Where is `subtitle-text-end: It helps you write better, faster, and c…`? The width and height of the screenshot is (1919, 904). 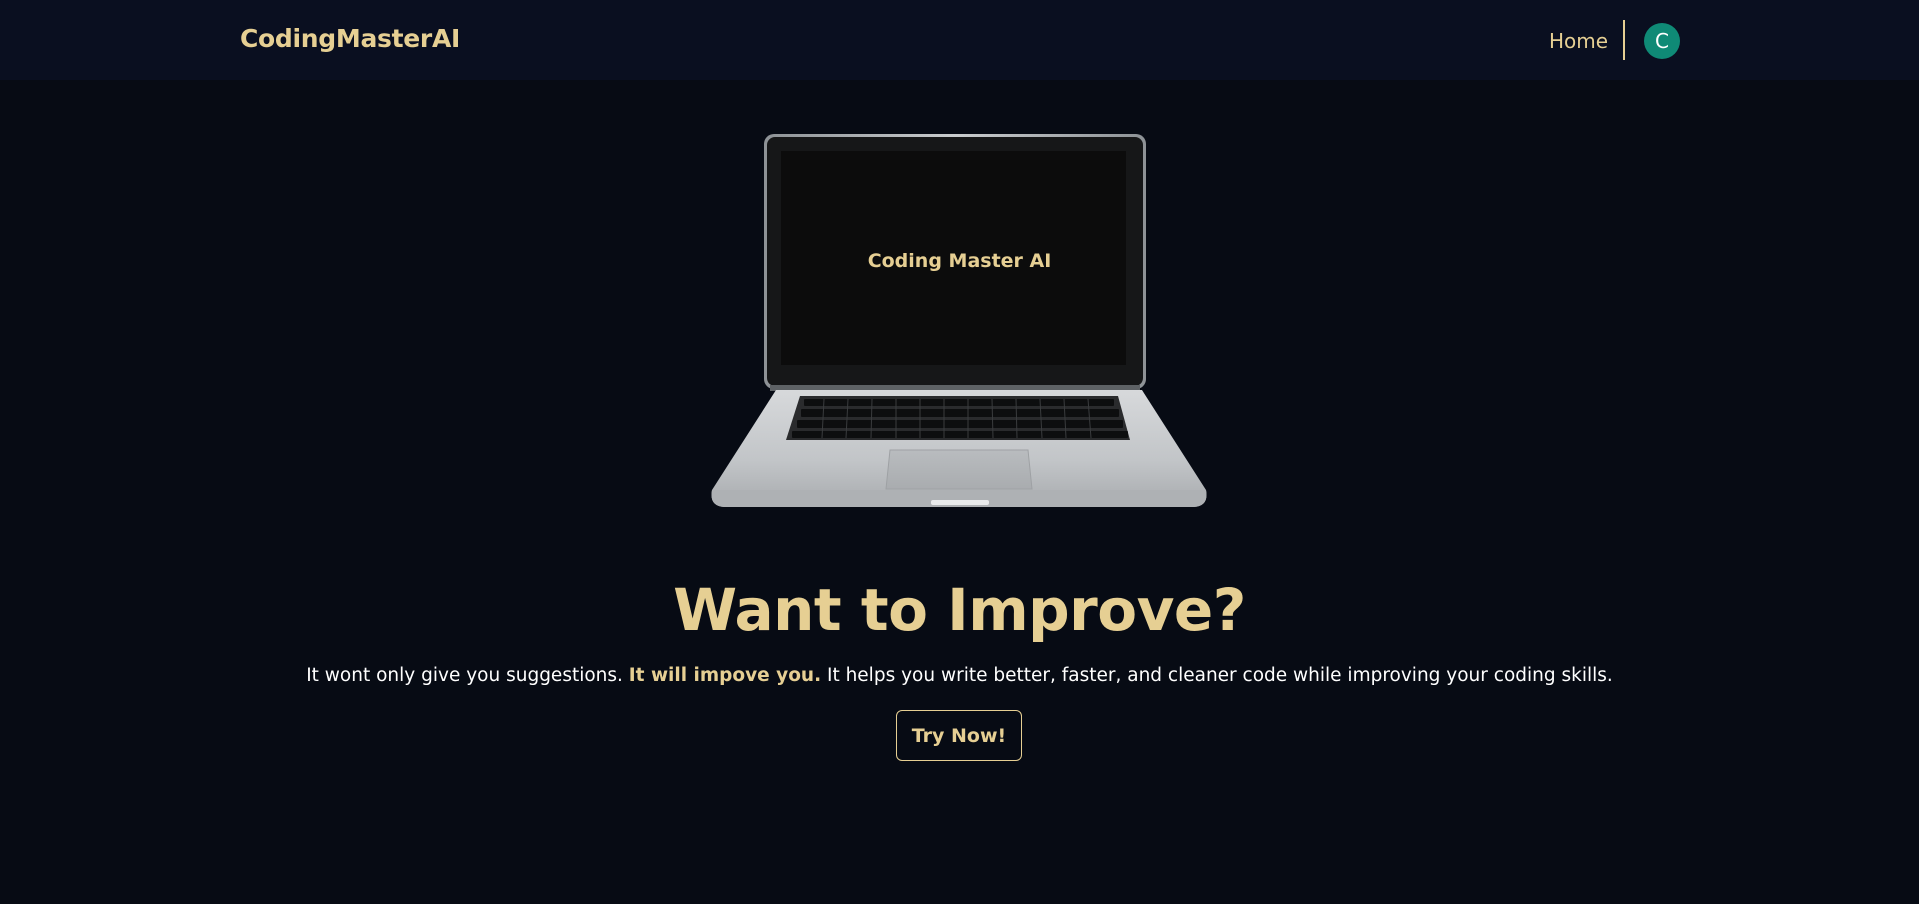 subtitle-text-end: It helps you write better, faster, and c… is located at coordinates (1217, 675).